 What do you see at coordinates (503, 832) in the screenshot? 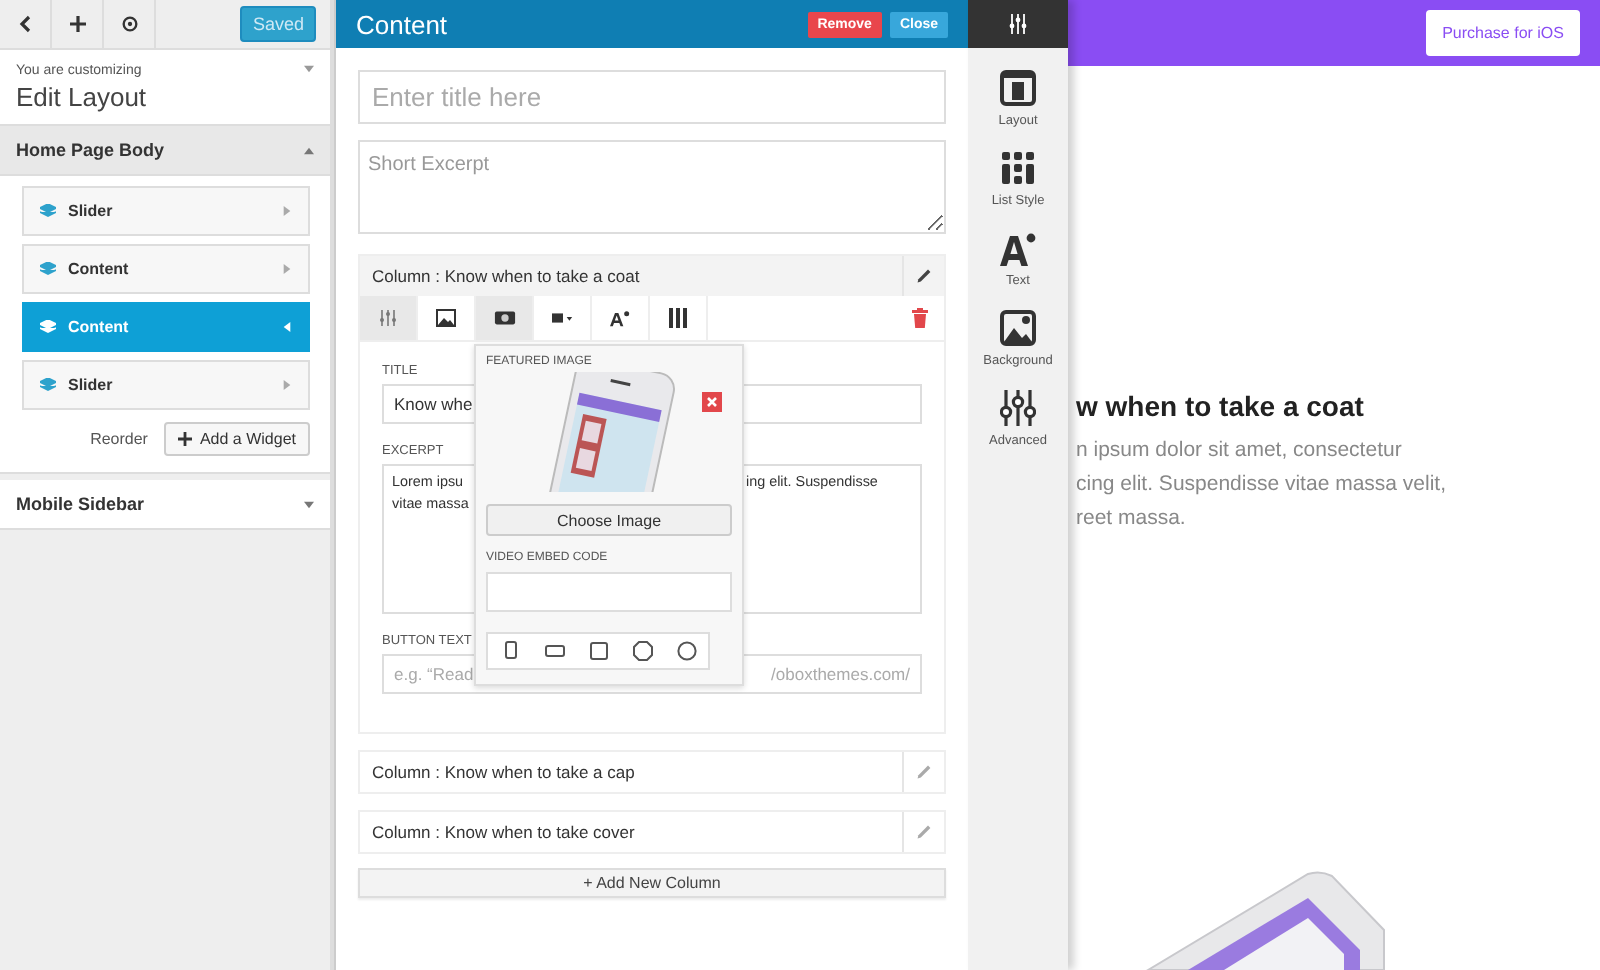
I see `column-title: Column : Know when to take cover` at bounding box center [503, 832].